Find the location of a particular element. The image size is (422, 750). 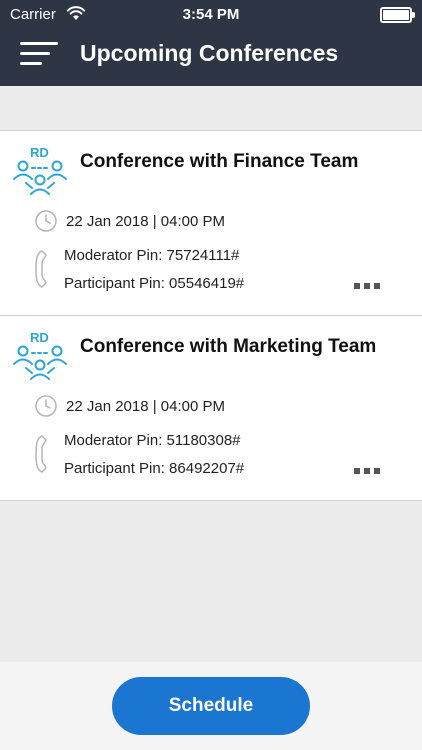

app-header: Carrier 3:54 PM Upcoming Conferences is located at coordinates (211, 43).